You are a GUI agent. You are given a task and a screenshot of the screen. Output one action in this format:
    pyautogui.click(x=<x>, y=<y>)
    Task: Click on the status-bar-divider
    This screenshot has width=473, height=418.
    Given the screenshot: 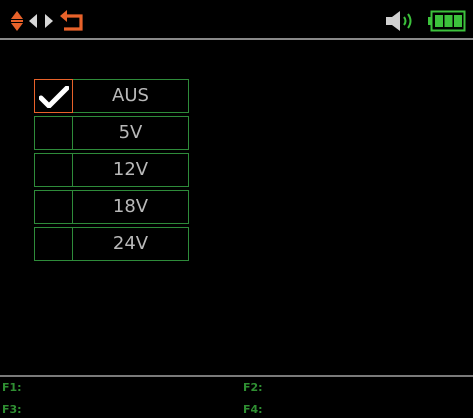 What is the action you would take?
    pyautogui.click(x=236, y=39)
    